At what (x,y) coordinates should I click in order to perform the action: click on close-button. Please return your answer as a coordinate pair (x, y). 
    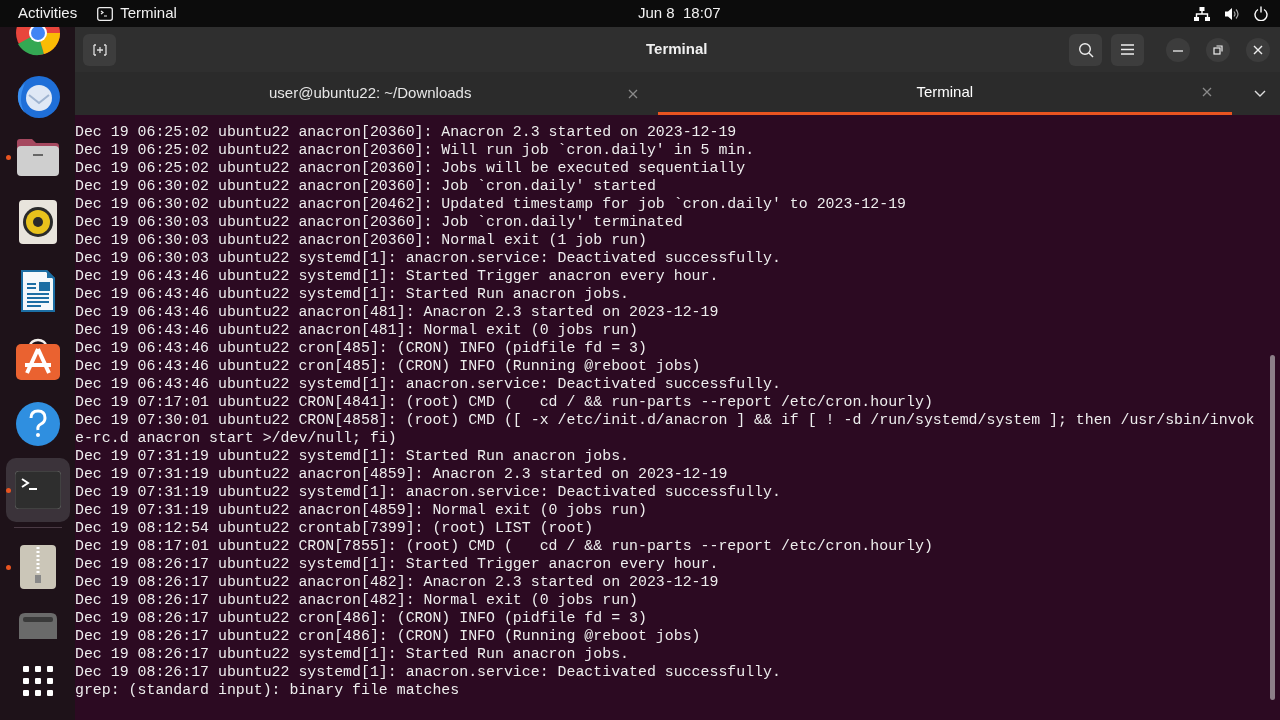
    Looking at the image, I should click on (1258, 49).